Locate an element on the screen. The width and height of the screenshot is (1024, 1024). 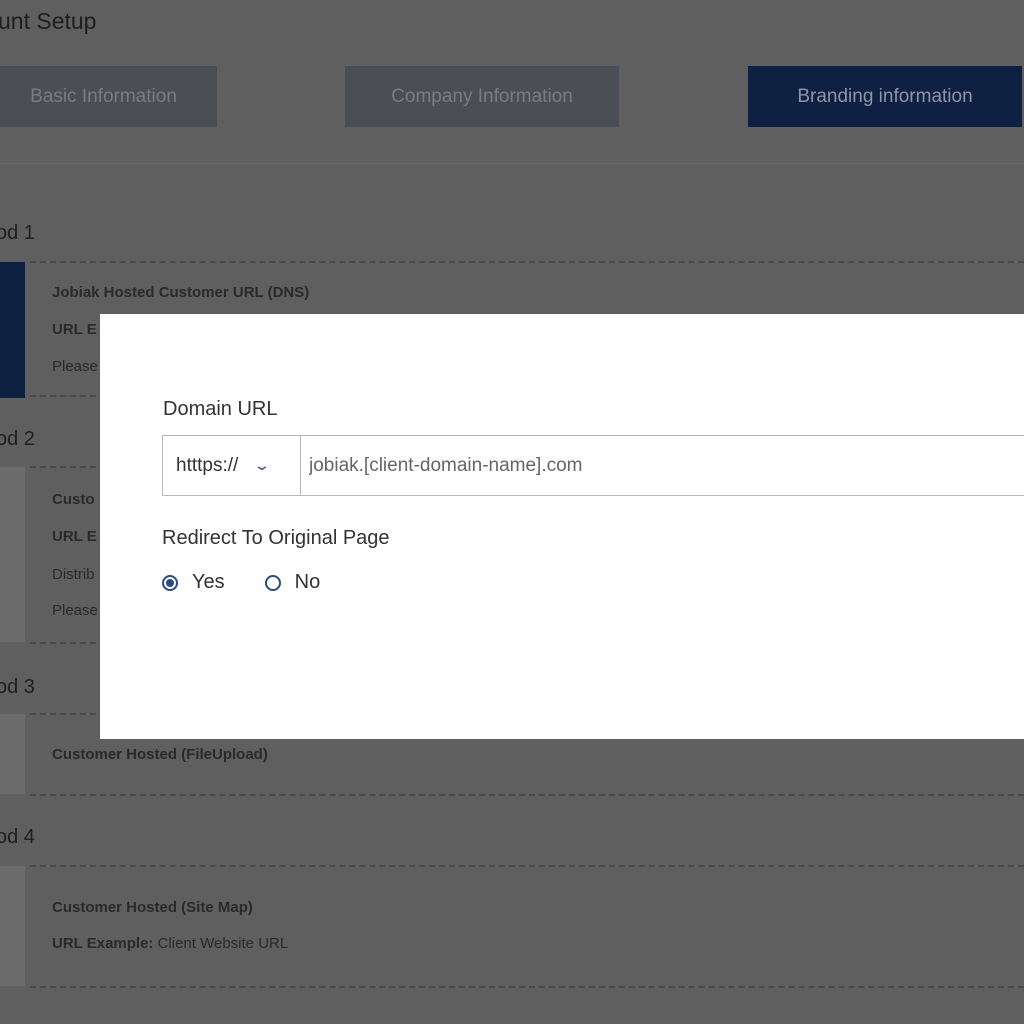
page-title: unt Setup is located at coordinates (48, 21).